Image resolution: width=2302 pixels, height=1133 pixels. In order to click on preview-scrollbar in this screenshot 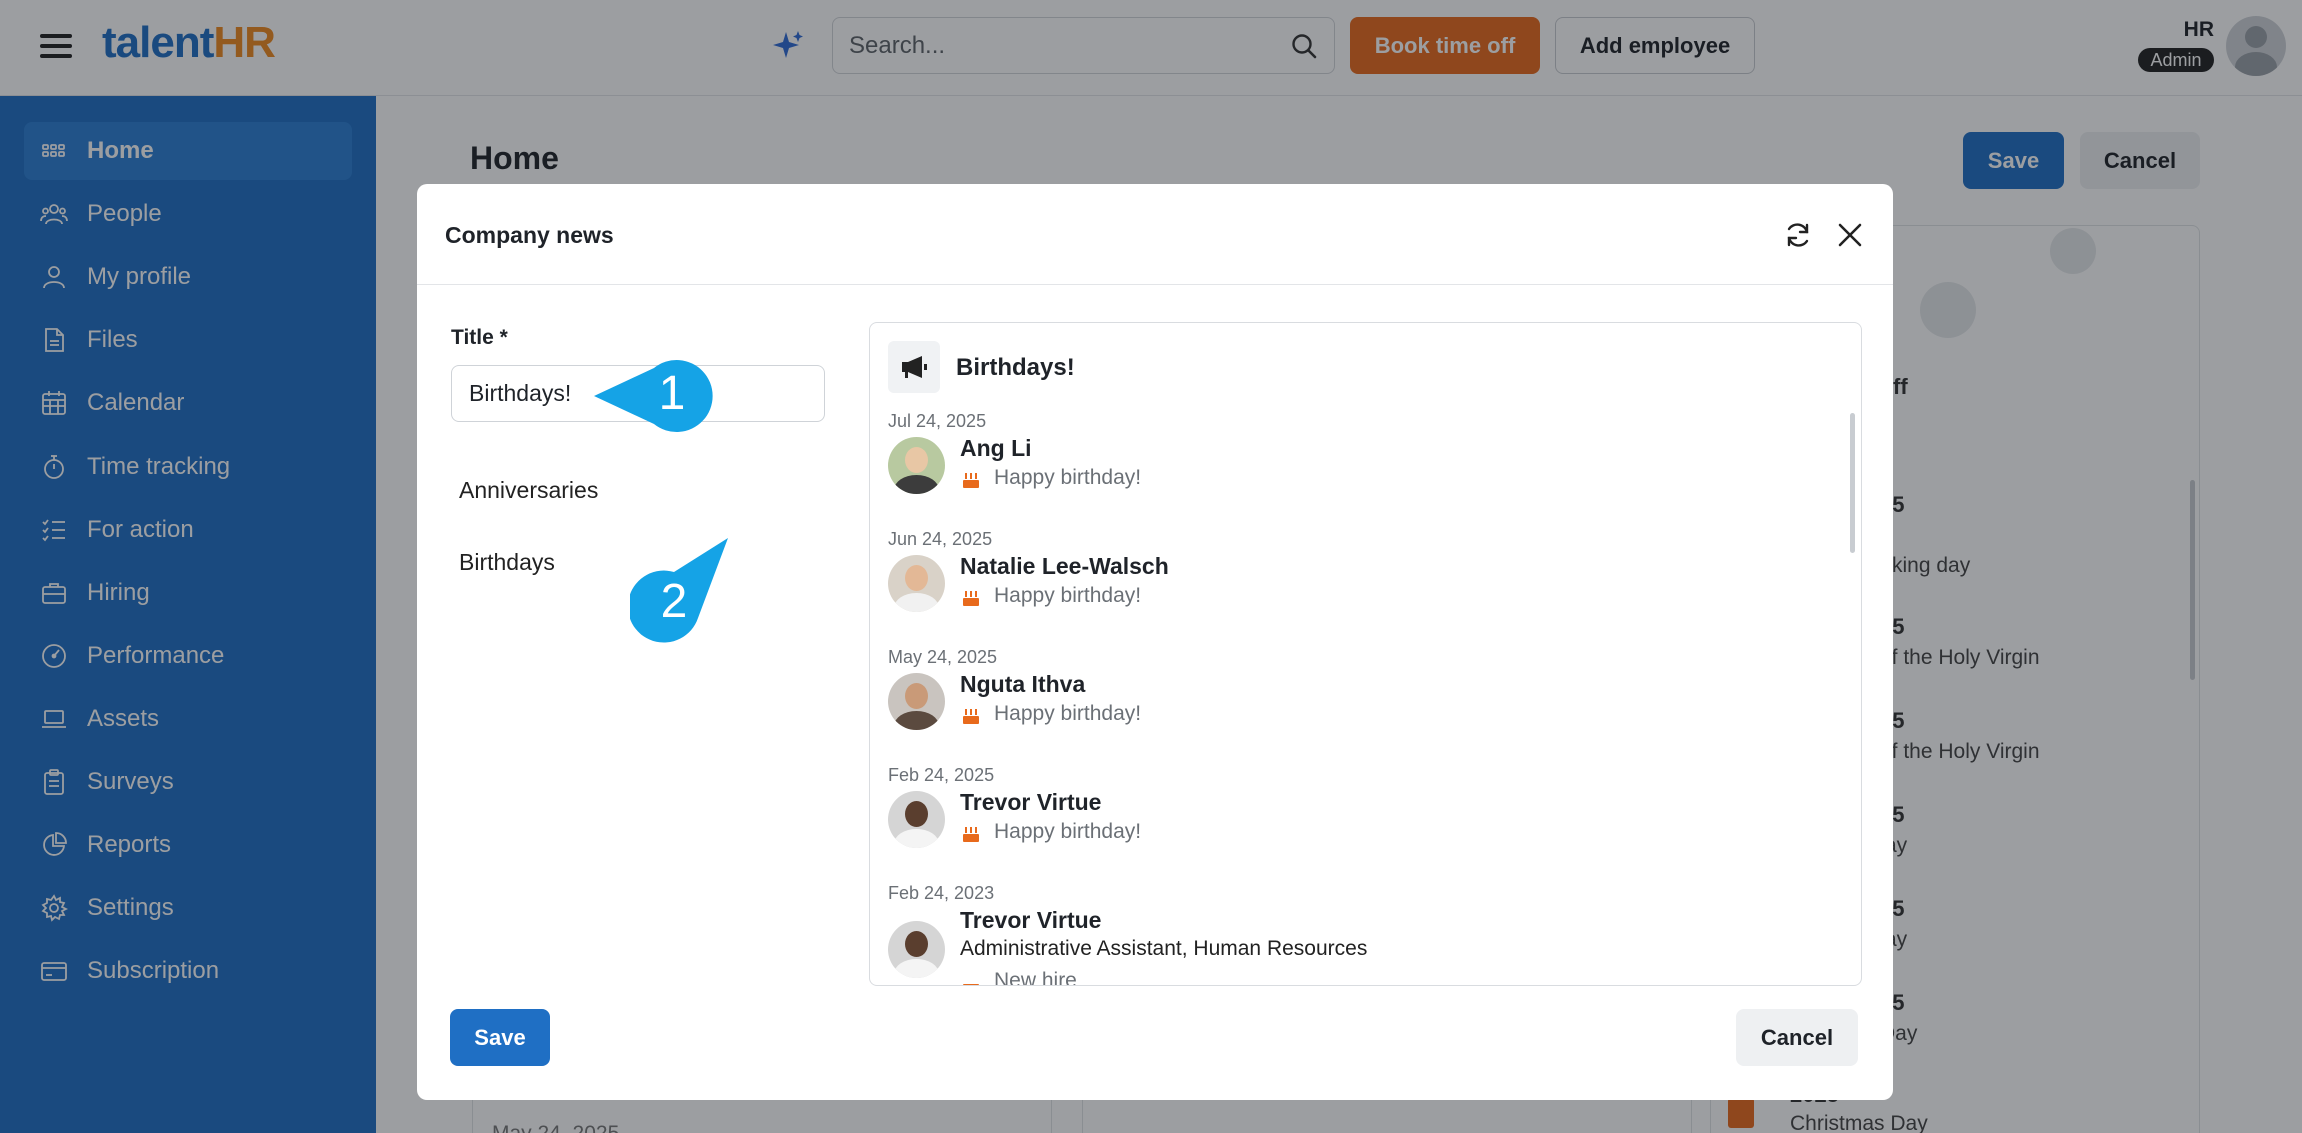, I will do `click(1852, 483)`.